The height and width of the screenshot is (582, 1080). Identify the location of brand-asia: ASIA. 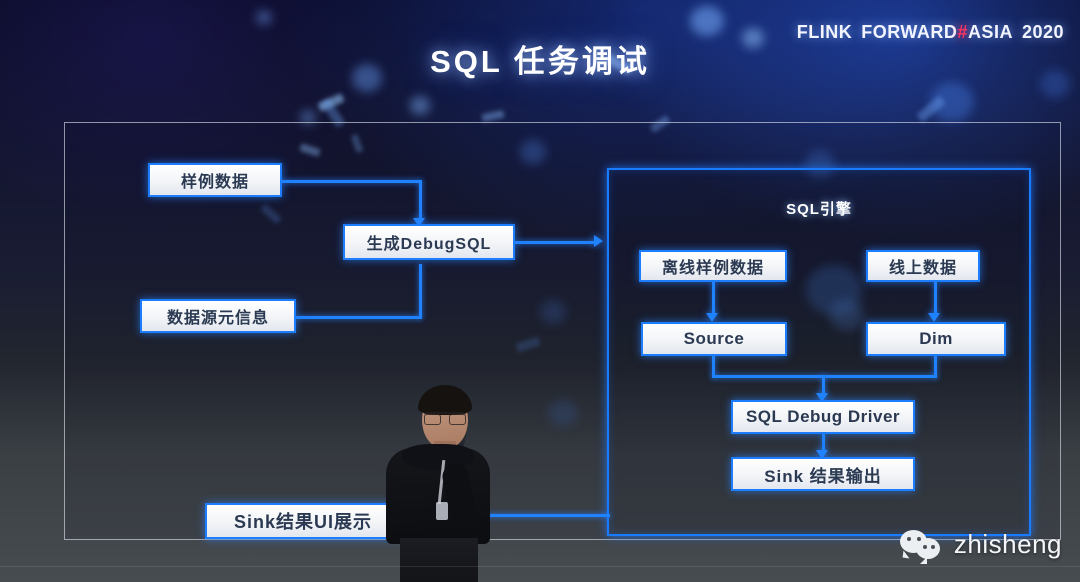
(990, 32).